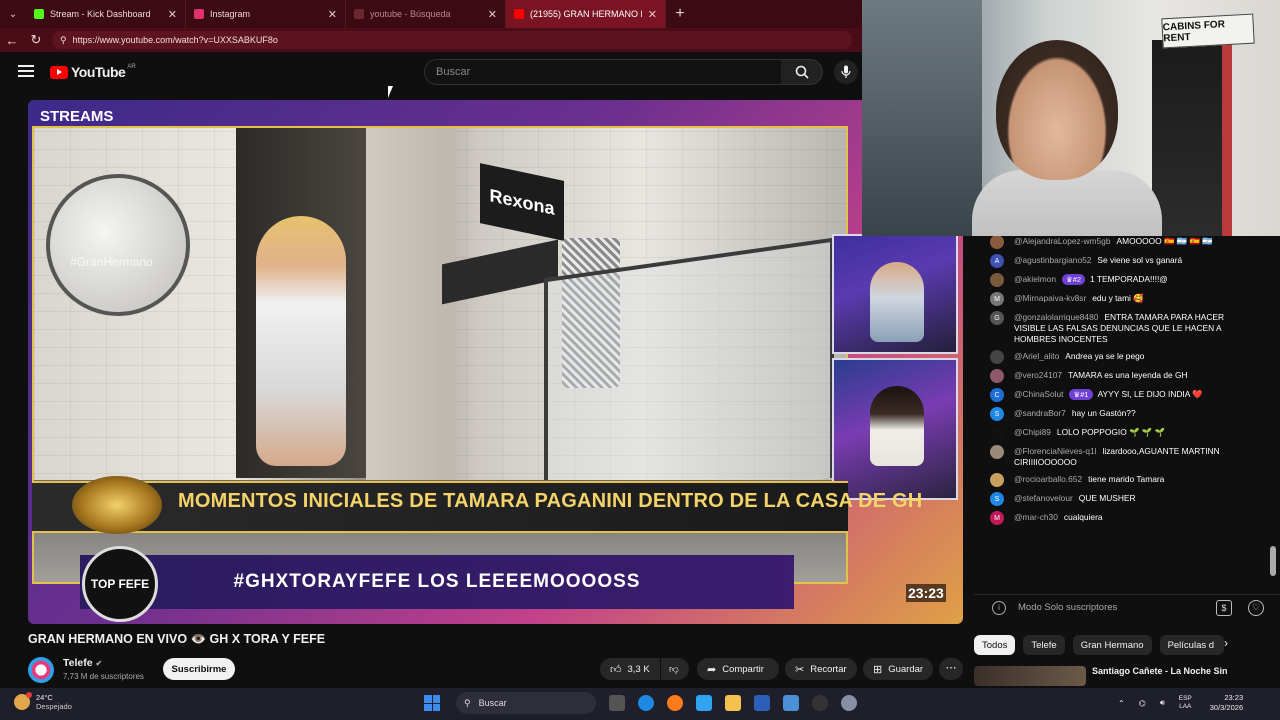  Describe the element at coordinates (1056, 317) in the screenshot. I see `chat-username: @gonzalolarrique8480` at that location.